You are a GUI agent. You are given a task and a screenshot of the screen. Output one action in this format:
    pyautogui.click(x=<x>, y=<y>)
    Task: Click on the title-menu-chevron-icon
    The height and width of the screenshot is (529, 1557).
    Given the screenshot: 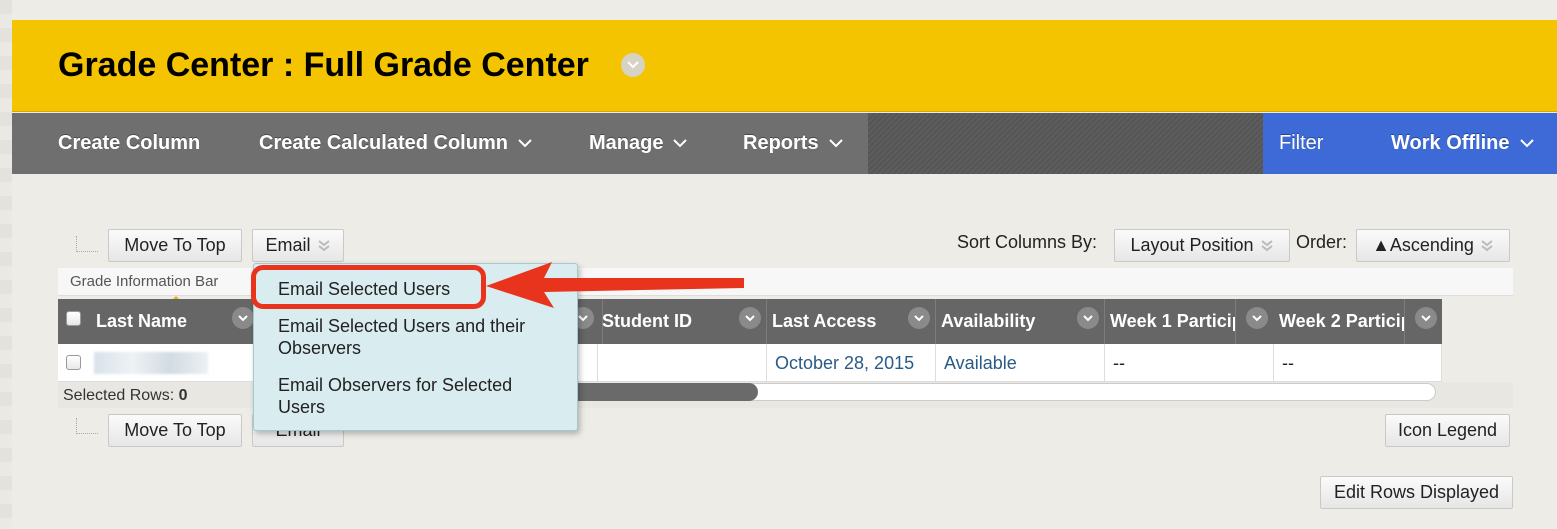 What is the action you would take?
    pyautogui.click(x=633, y=65)
    